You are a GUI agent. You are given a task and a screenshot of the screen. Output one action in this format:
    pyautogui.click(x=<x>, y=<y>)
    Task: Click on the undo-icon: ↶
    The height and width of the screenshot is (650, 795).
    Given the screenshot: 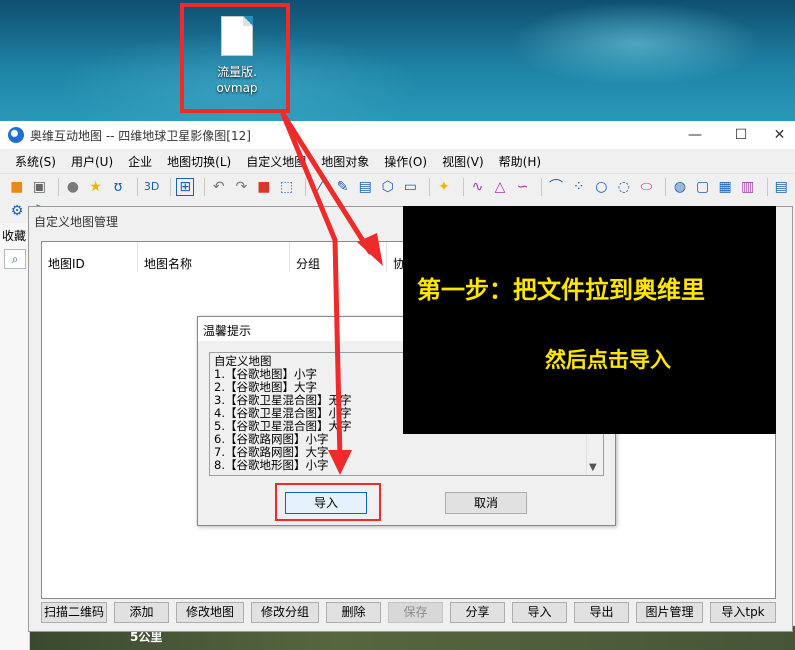 What is the action you would take?
    pyautogui.click(x=219, y=187)
    